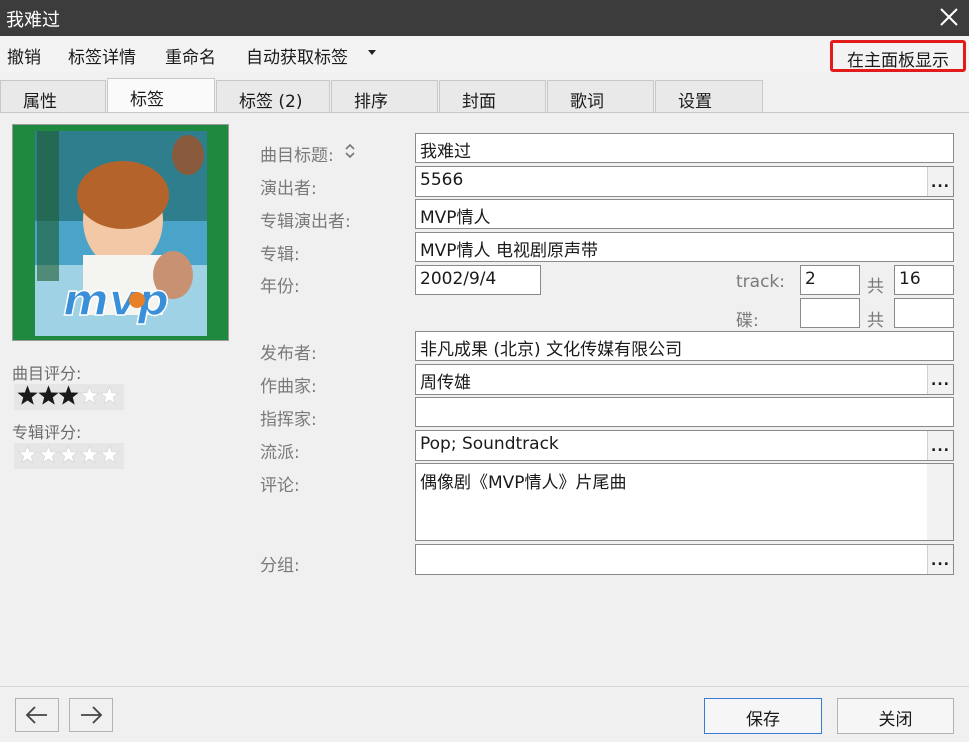 This screenshot has width=969, height=742. I want to click on arrow-left-icon, so click(36, 715).